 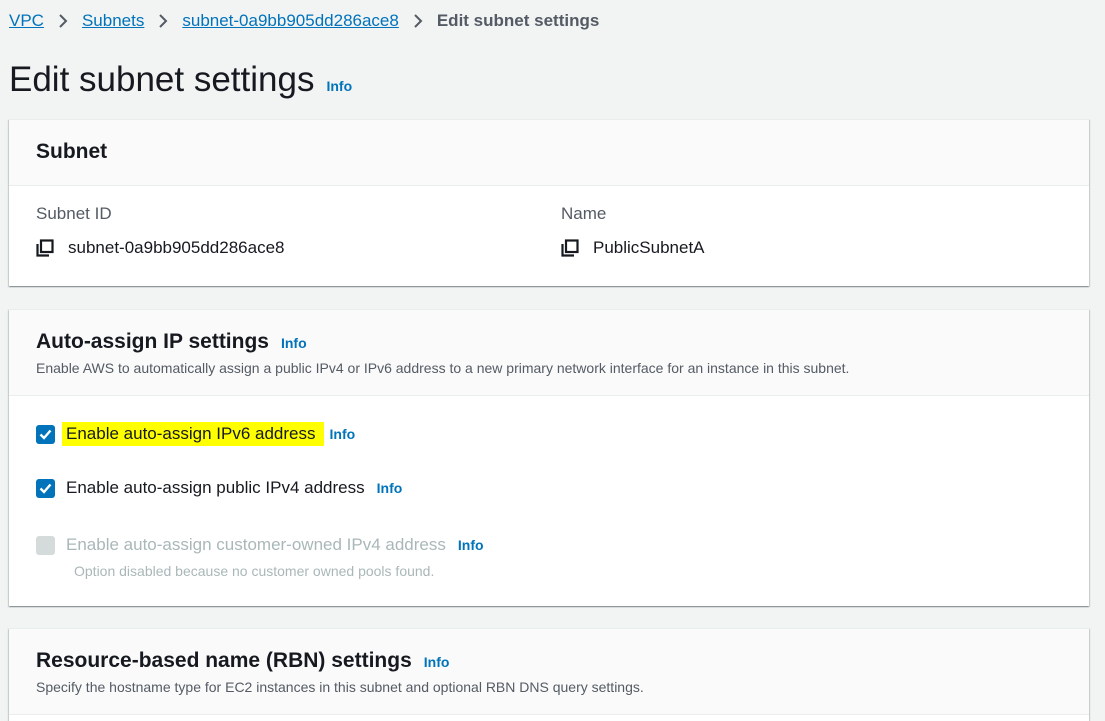 I want to click on ipv6-option: Enable auto-assign IPv6 address Info, so click(x=195, y=434).